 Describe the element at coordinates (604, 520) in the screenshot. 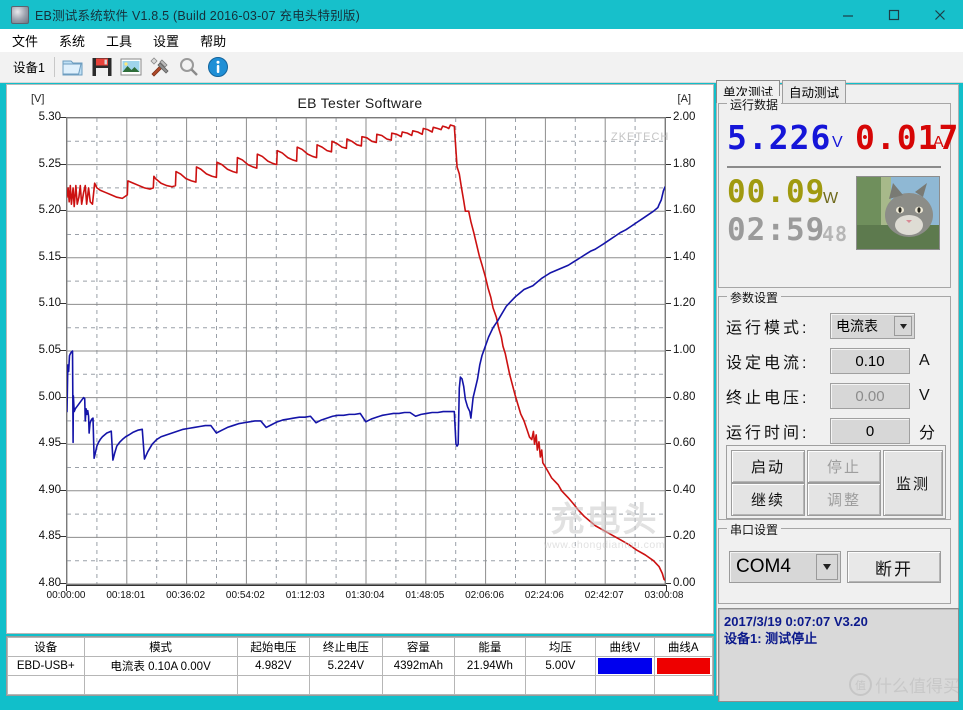

I see `watermark-title: 充电头` at that location.